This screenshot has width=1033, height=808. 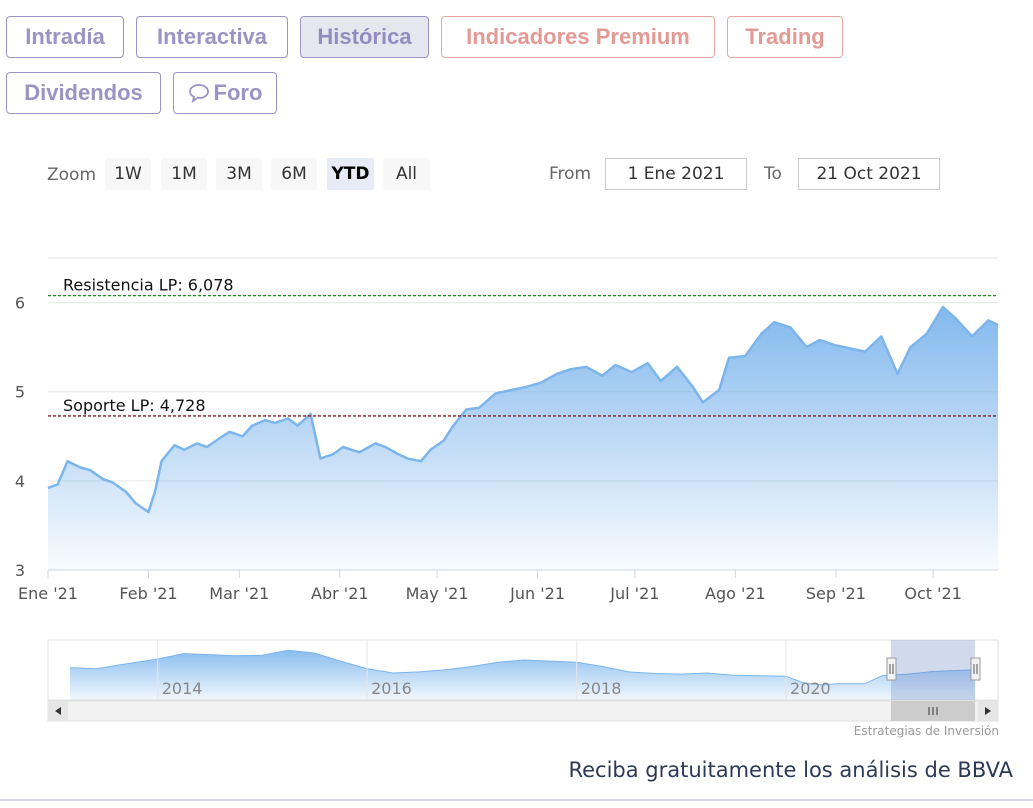 I want to click on y-tick-label: 3, so click(x=20, y=570).